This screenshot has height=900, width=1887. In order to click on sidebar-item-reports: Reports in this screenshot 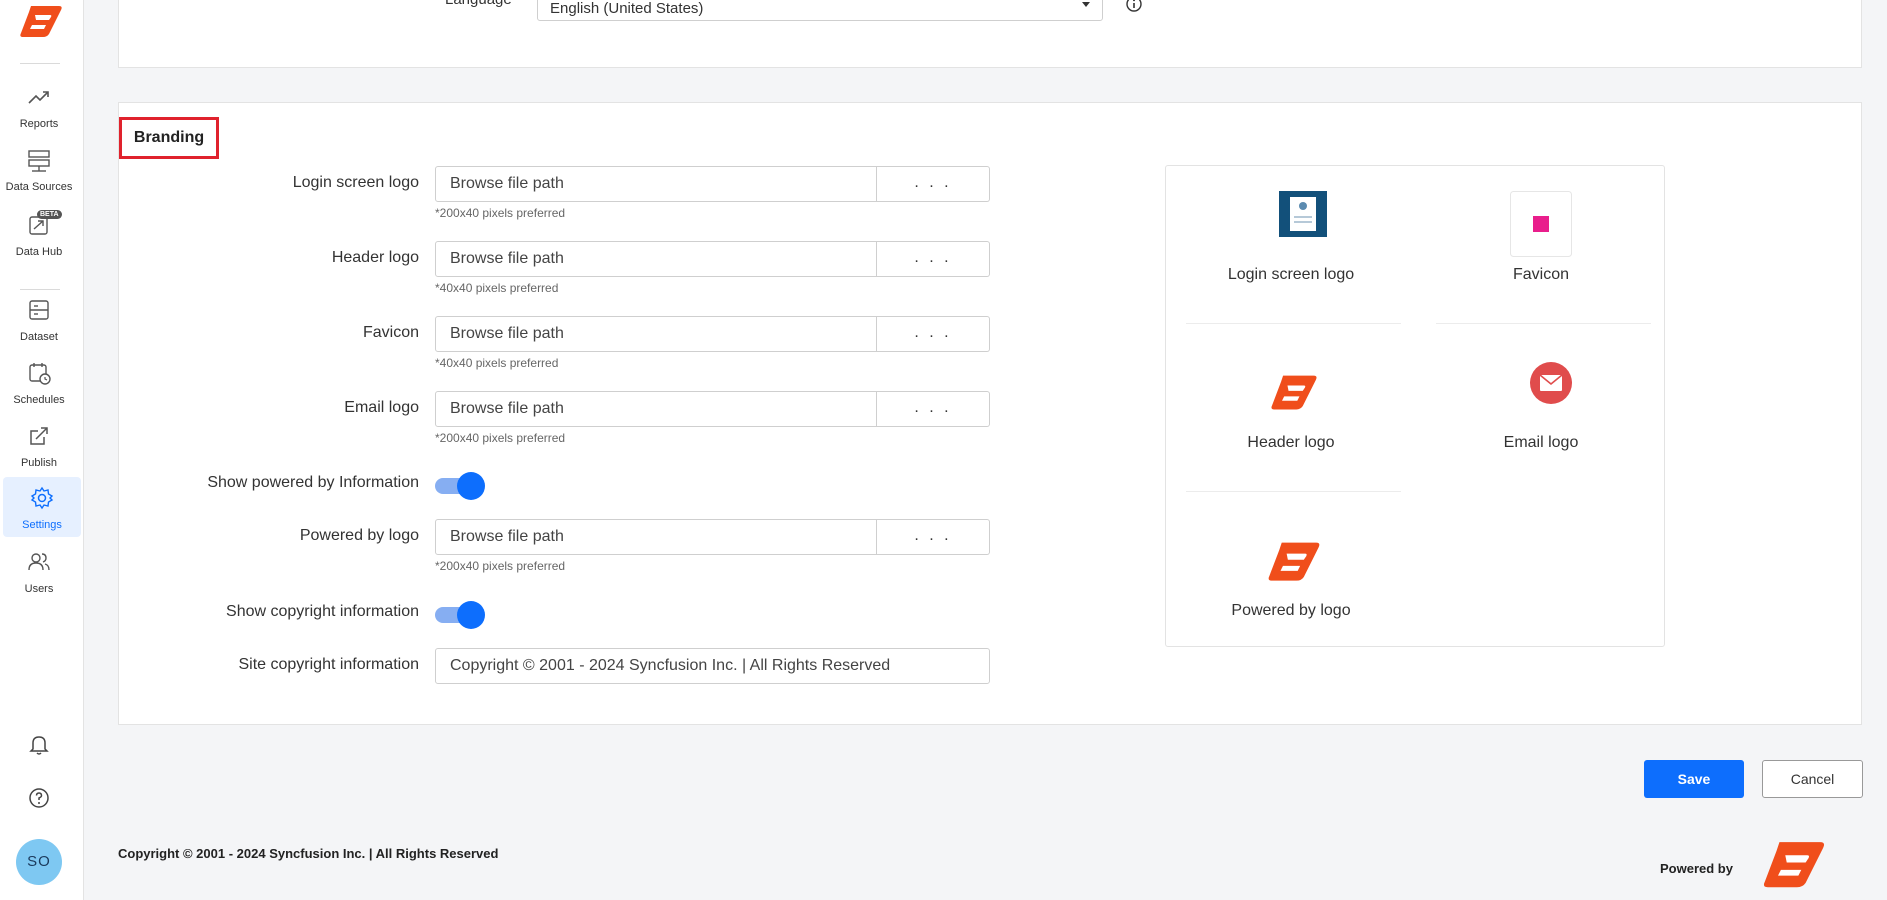, I will do `click(39, 108)`.